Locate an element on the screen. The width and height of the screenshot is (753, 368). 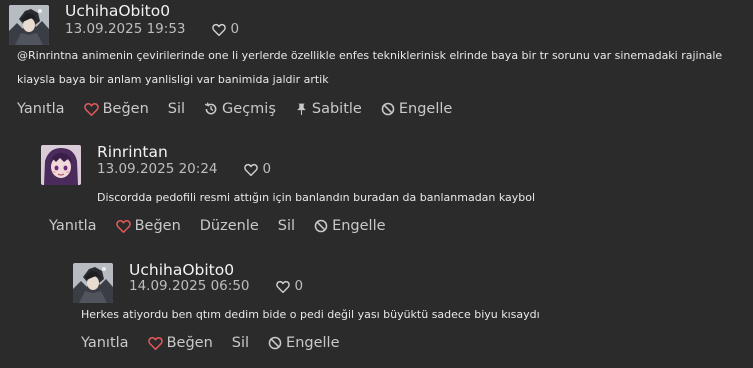
pin-icon is located at coordinates (301, 109).